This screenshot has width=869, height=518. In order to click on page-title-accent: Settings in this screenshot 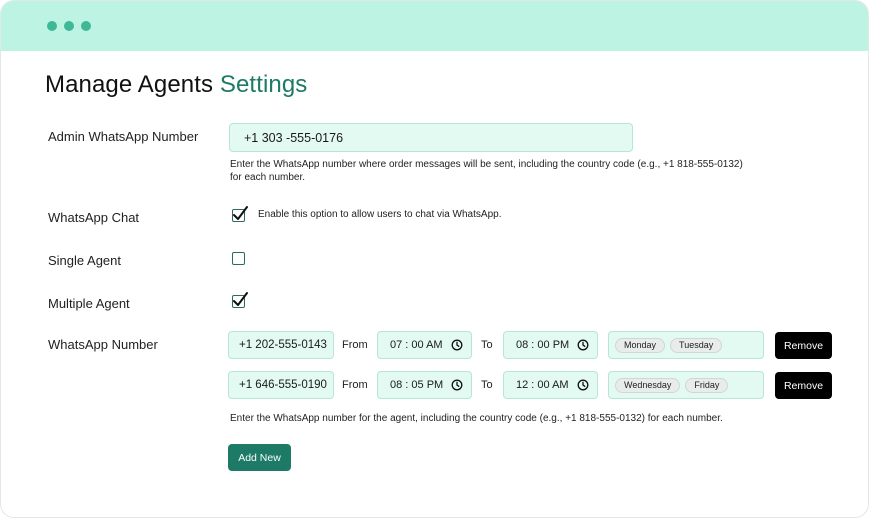, I will do `click(263, 84)`.